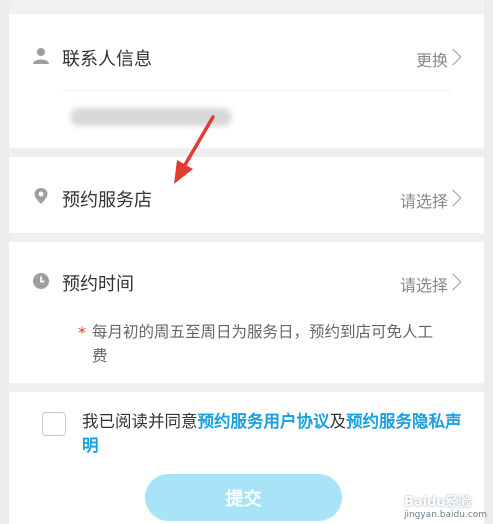 This screenshot has height=524, width=493. I want to click on time-title: 预约时间, so click(98, 284).